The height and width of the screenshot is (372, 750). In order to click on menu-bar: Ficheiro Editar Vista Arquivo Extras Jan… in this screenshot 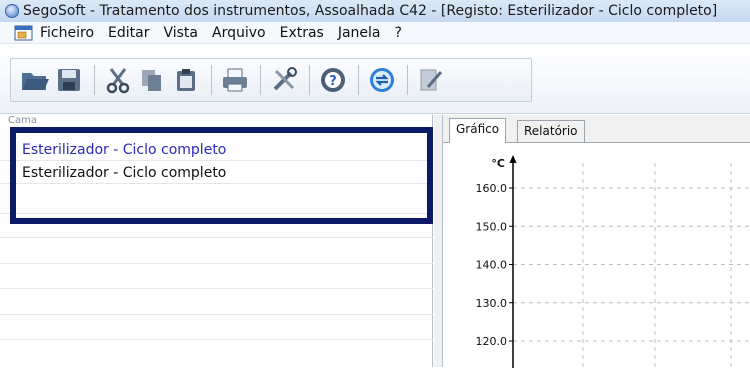, I will do `click(375, 33)`.